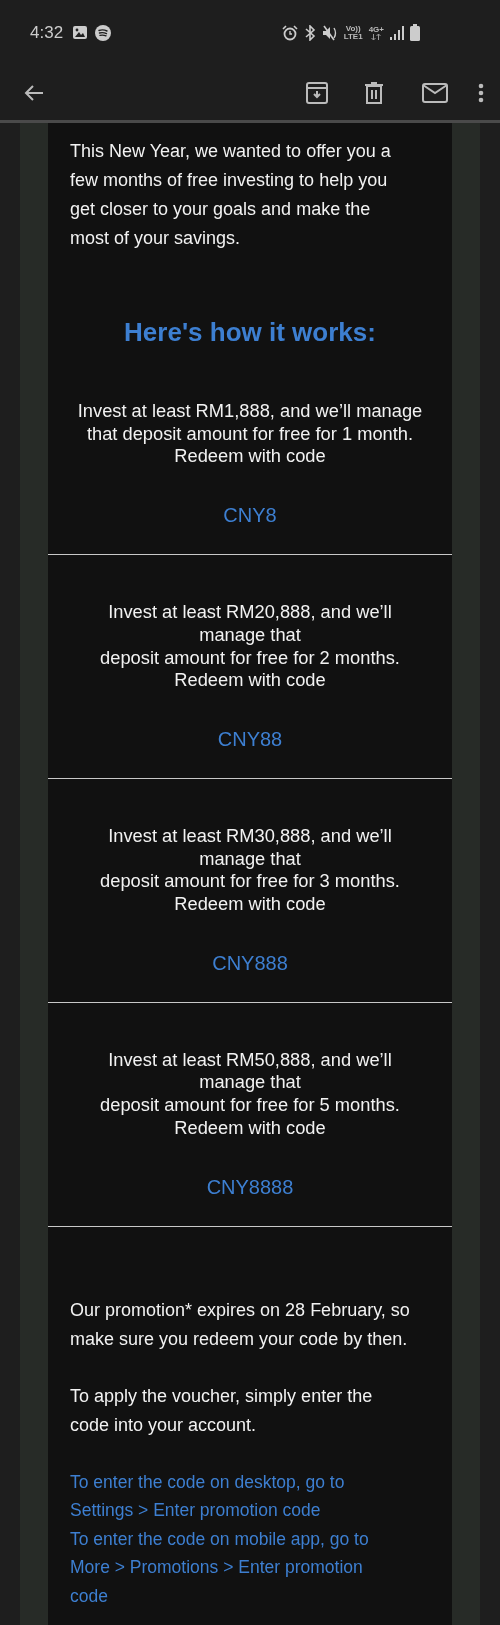 The image size is (500, 1625). What do you see at coordinates (317, 92) in the screenshot?
I see `archive-icon` at bounding box center [317, 92].